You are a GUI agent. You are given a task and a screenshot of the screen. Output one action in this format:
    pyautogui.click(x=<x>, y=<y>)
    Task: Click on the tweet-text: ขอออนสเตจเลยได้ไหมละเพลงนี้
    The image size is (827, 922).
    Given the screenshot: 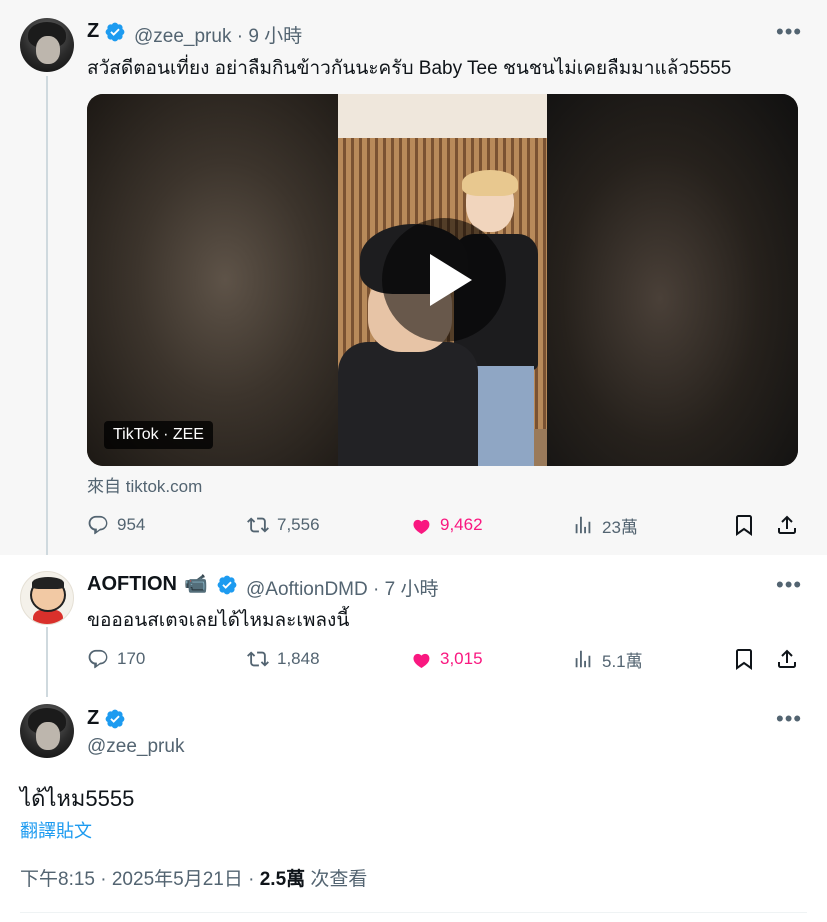 What is the action you would take?
    pyautogui.click(x=218, y=620)
    